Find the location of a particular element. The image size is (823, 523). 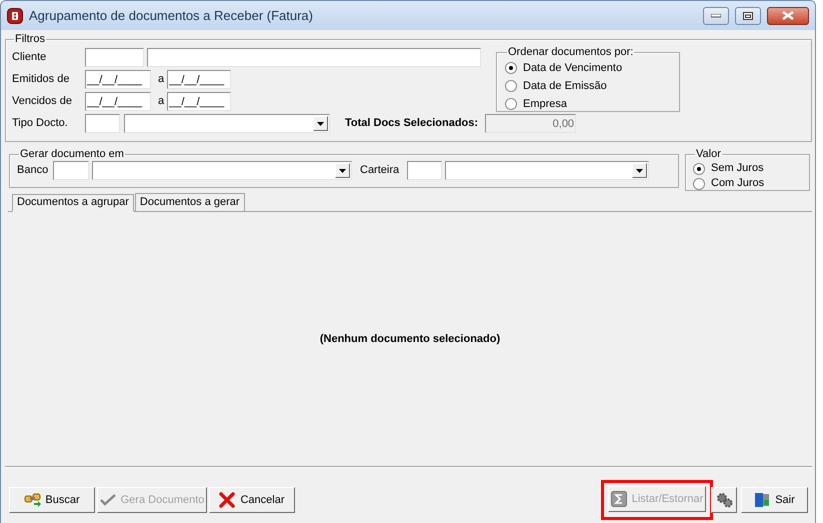

maximize-icon is located at coordinates (748, 16).